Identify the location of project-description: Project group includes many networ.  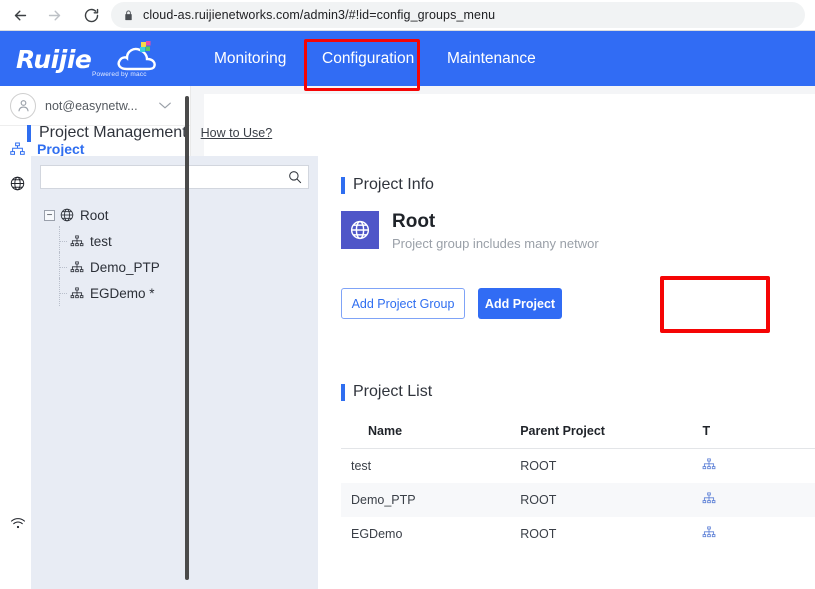
(495, 243).